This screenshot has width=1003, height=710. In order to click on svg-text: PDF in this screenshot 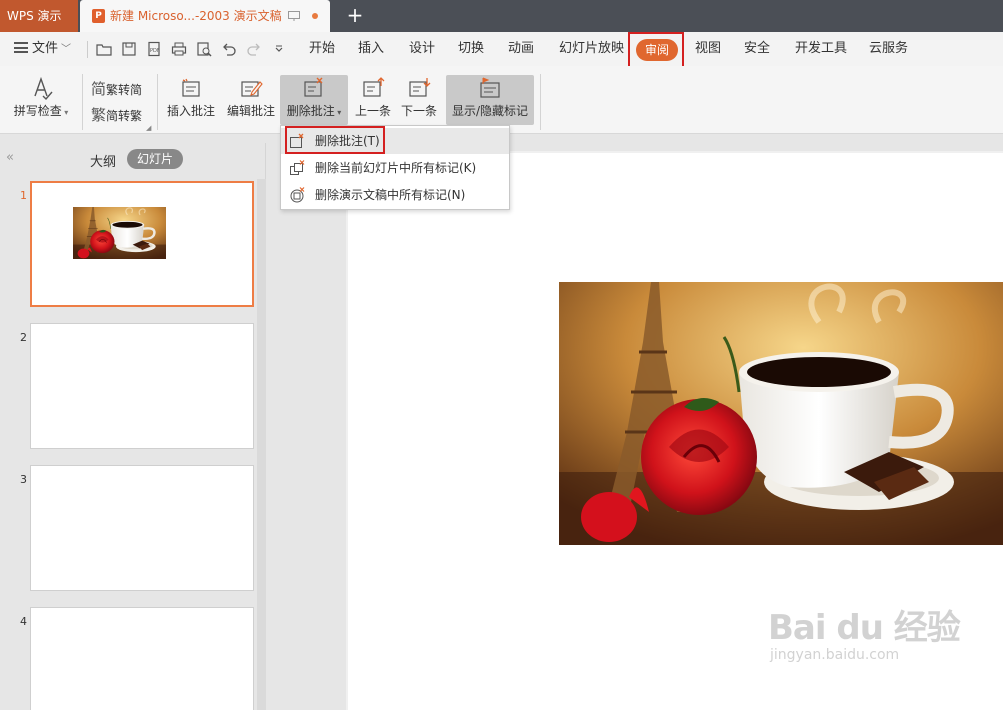, I will do `click(155, 51)`.